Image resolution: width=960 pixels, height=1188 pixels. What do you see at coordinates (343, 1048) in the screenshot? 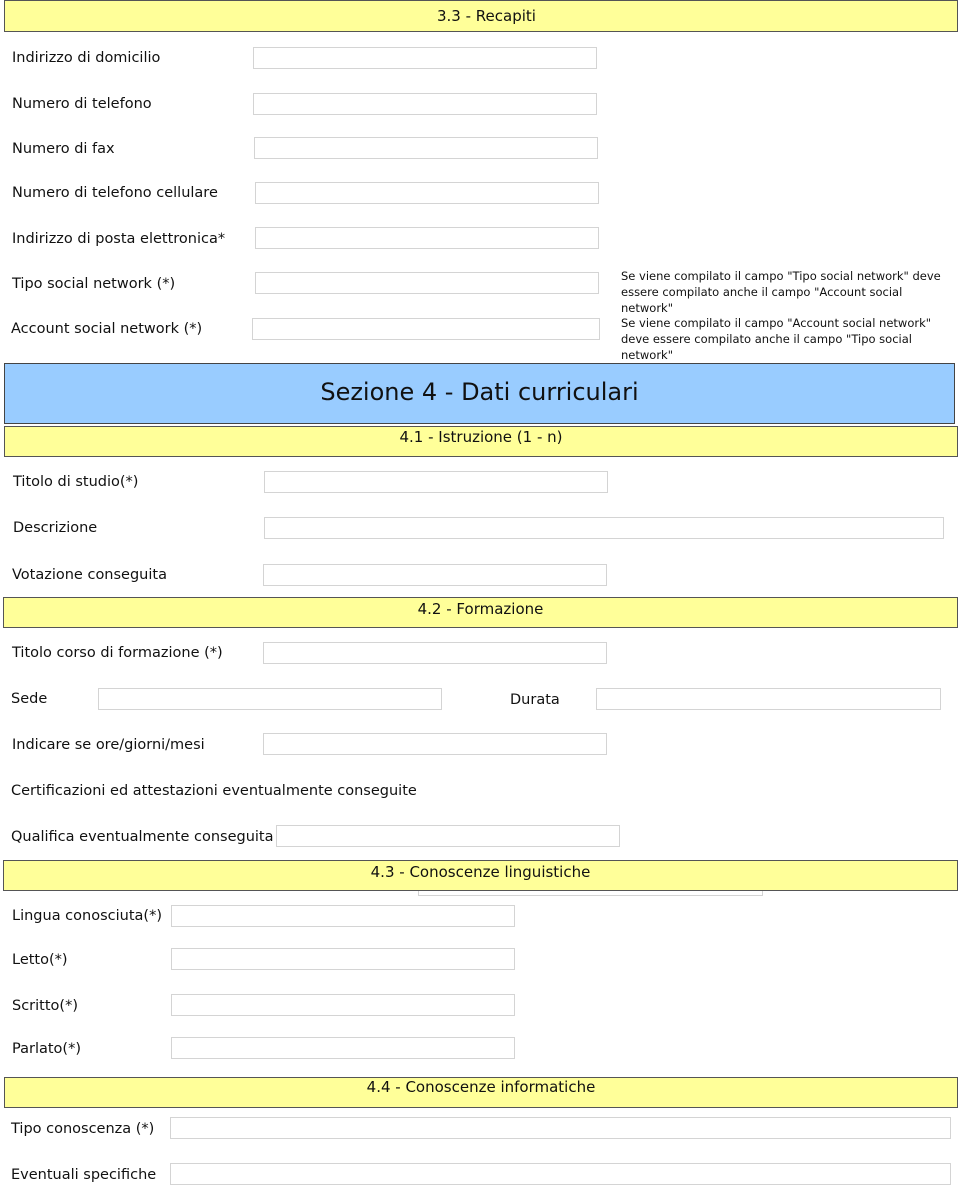
I see `parlato-input` at bounding box center [343, 1048].